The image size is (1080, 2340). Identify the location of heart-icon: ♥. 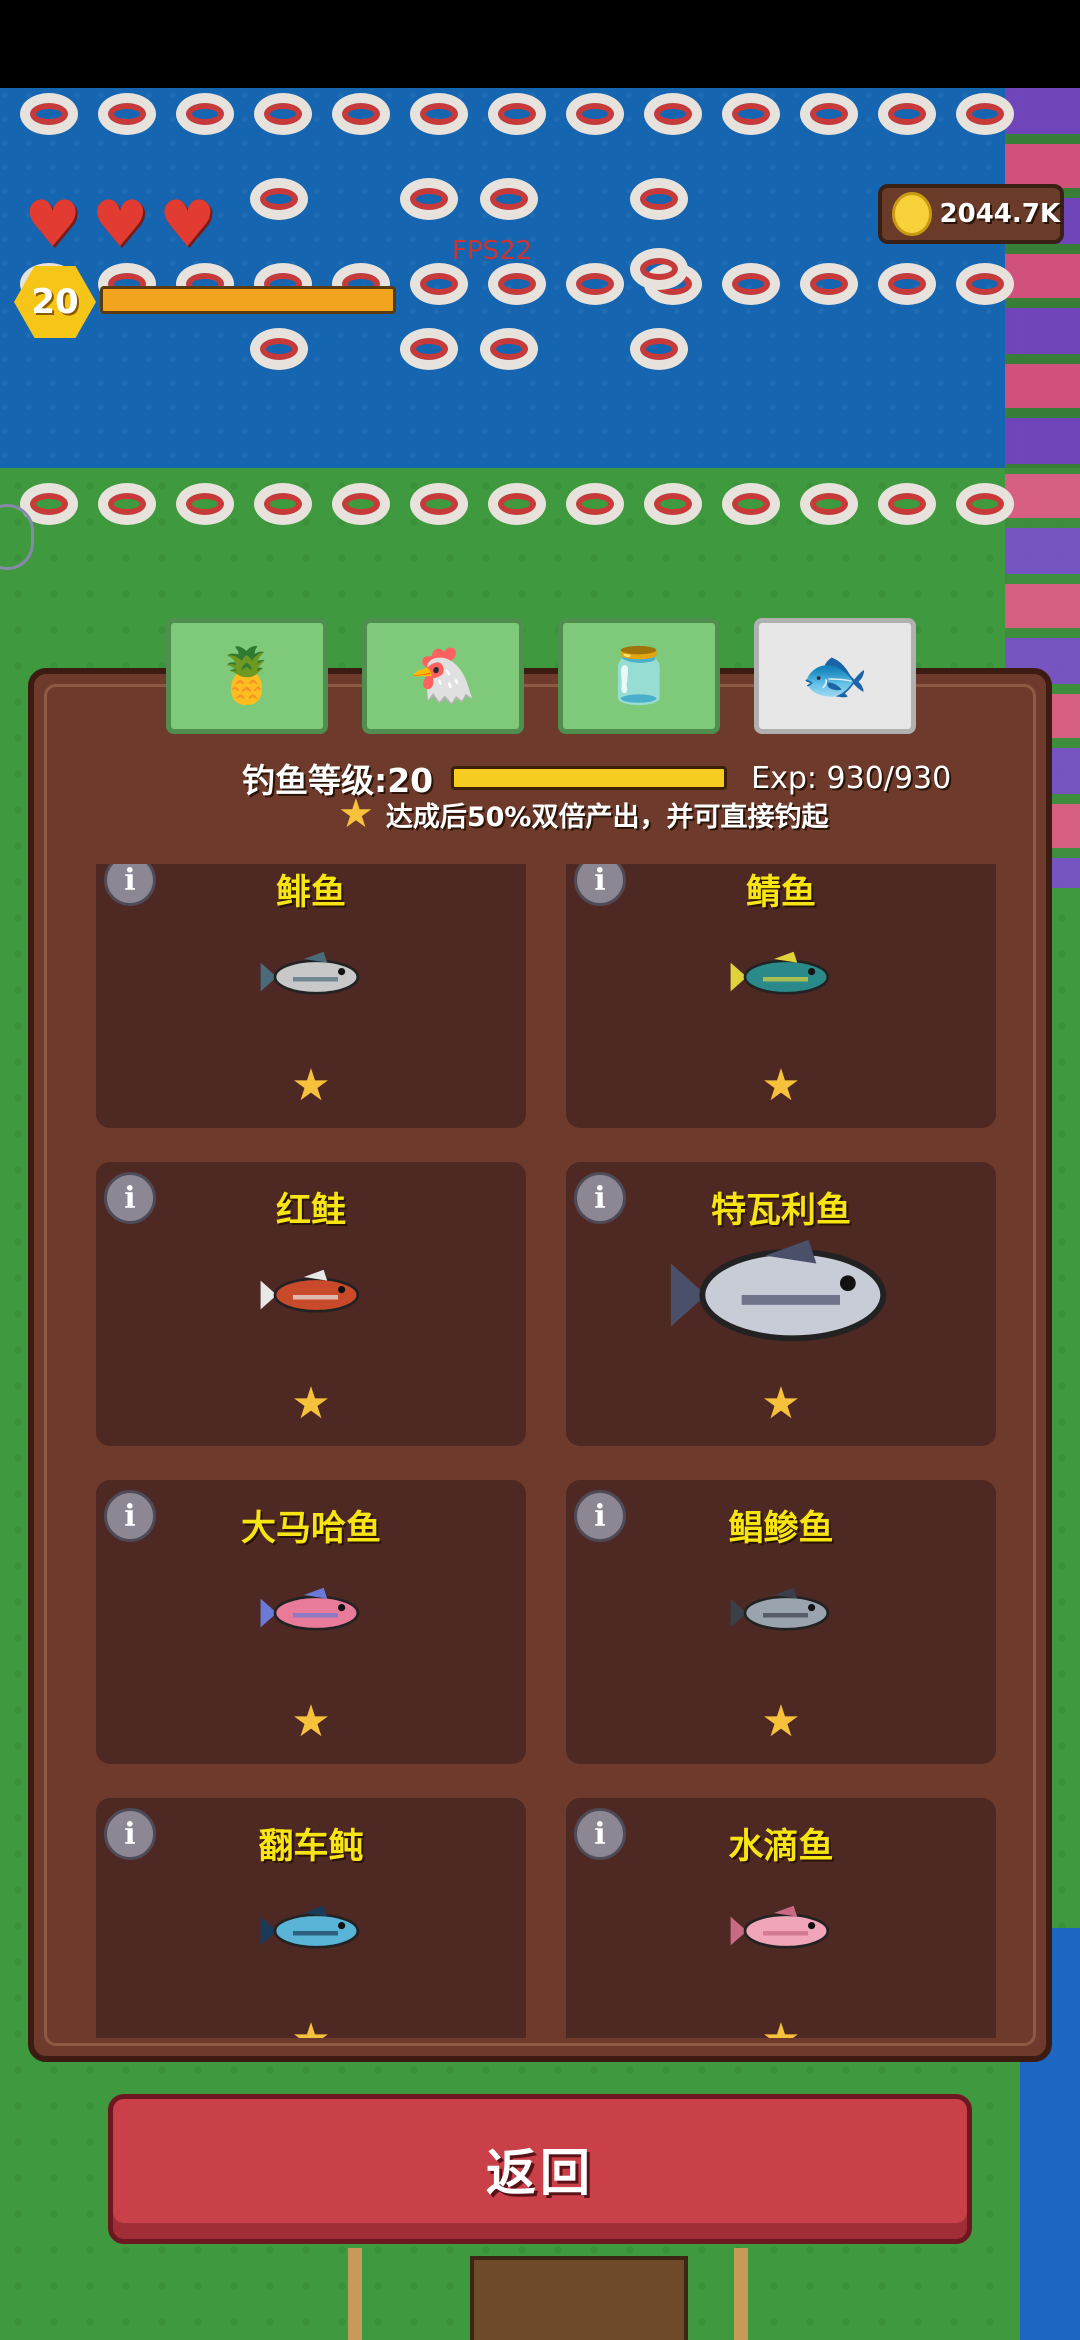
(187, 225).